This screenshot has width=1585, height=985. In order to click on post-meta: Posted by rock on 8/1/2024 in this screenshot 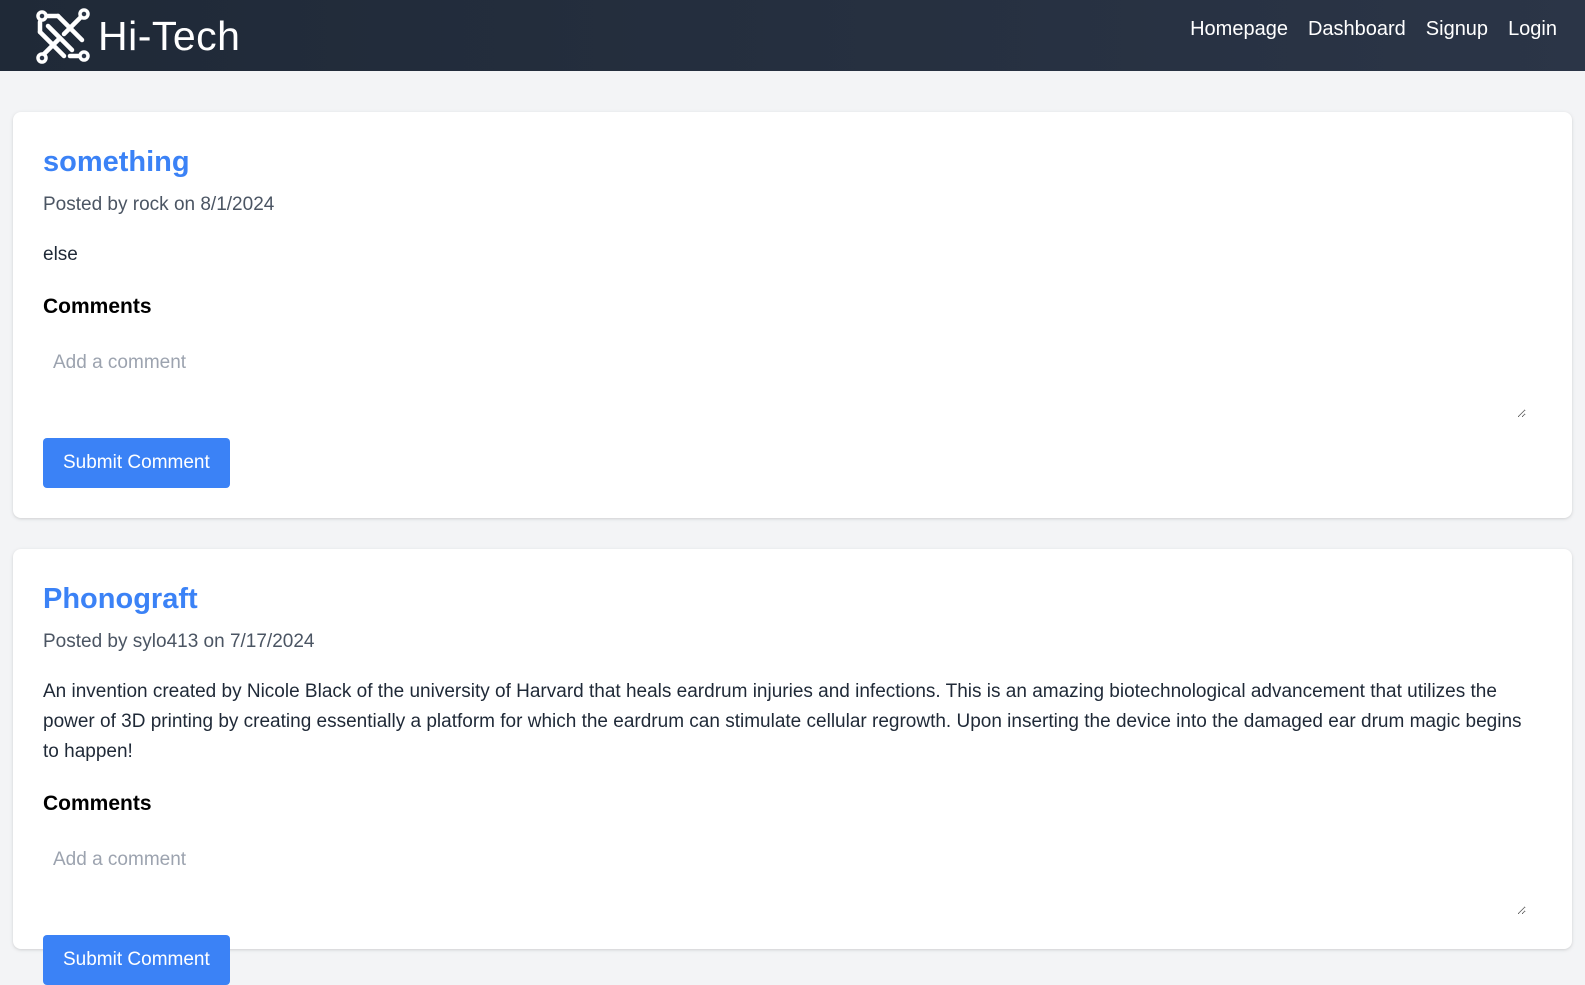, I will do `click(159, 204)`.